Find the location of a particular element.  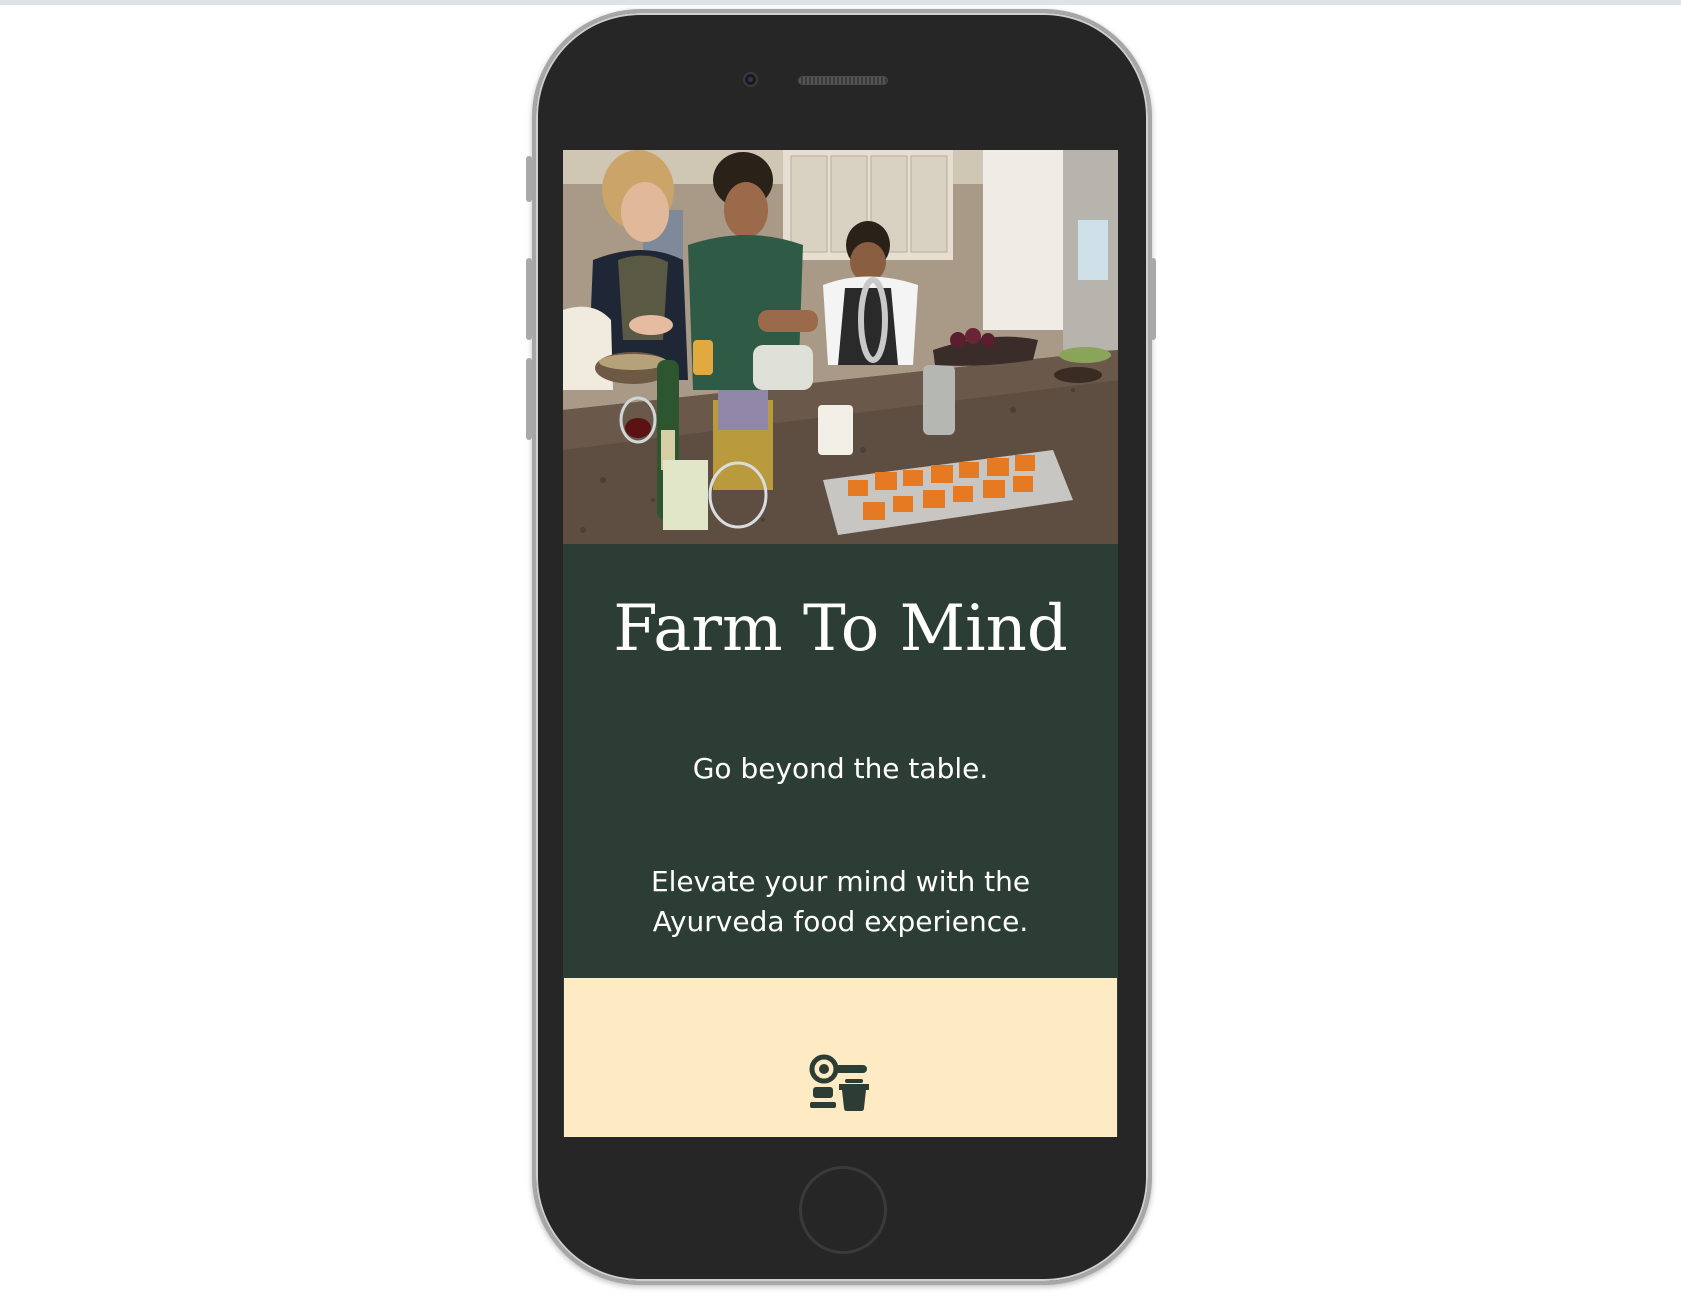

browser-top-bar is located at coordinates (840, 2).